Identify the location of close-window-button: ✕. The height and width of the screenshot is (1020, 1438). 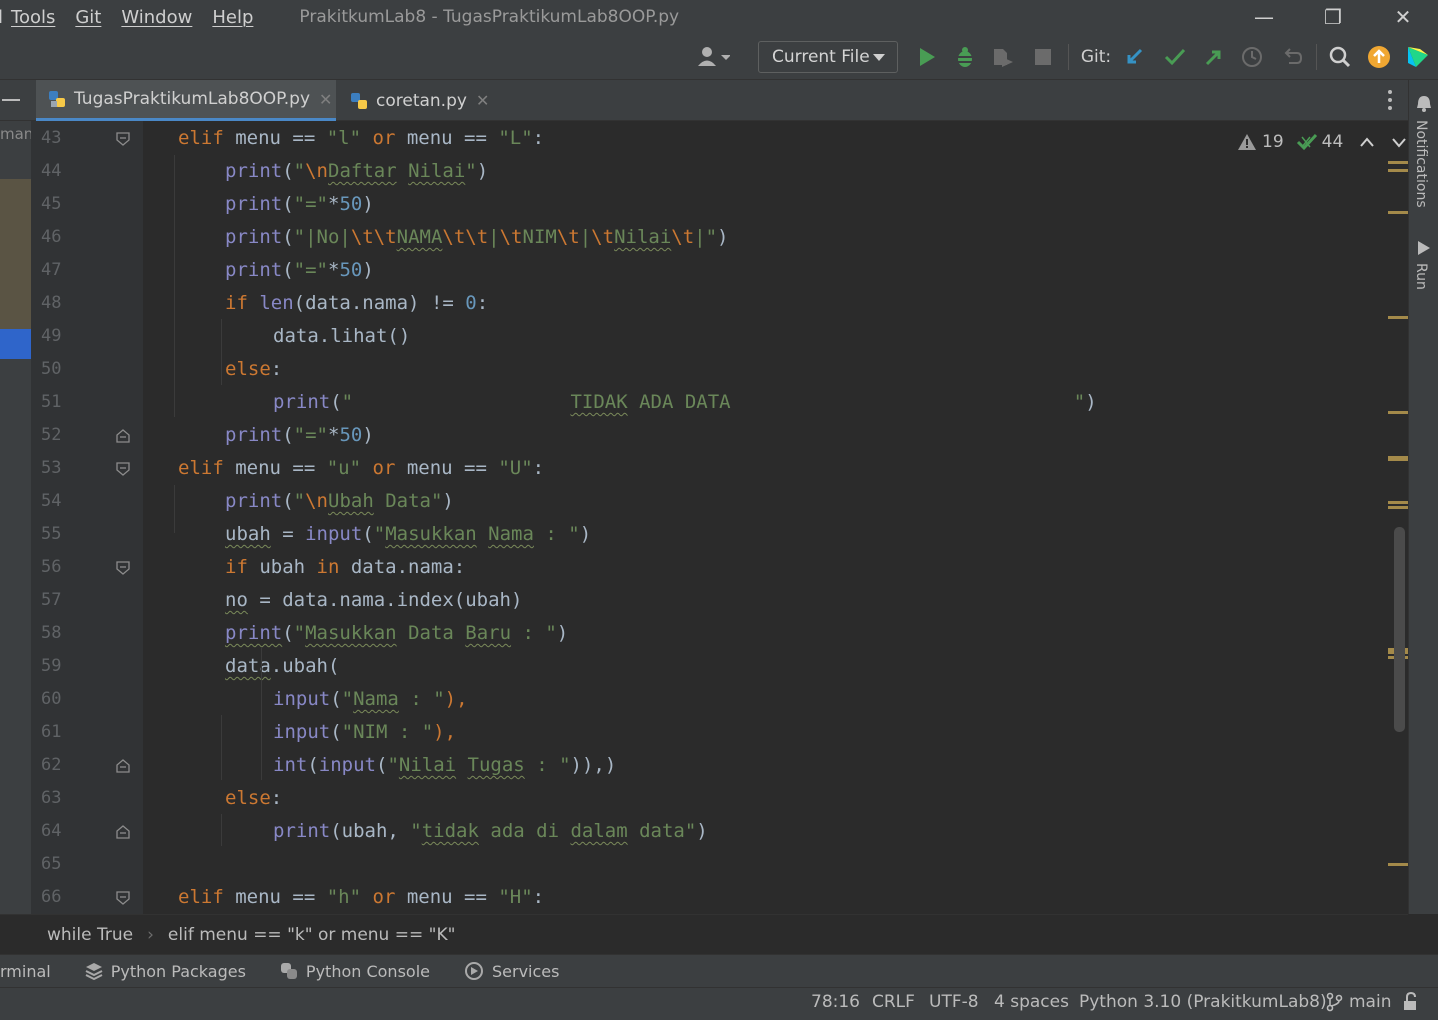
(1403, 17).